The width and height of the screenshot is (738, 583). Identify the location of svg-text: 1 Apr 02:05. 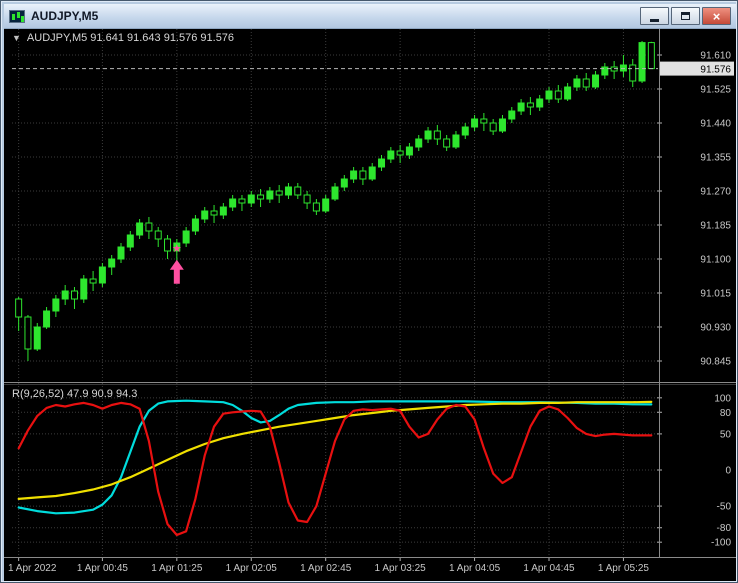
(252, 568).